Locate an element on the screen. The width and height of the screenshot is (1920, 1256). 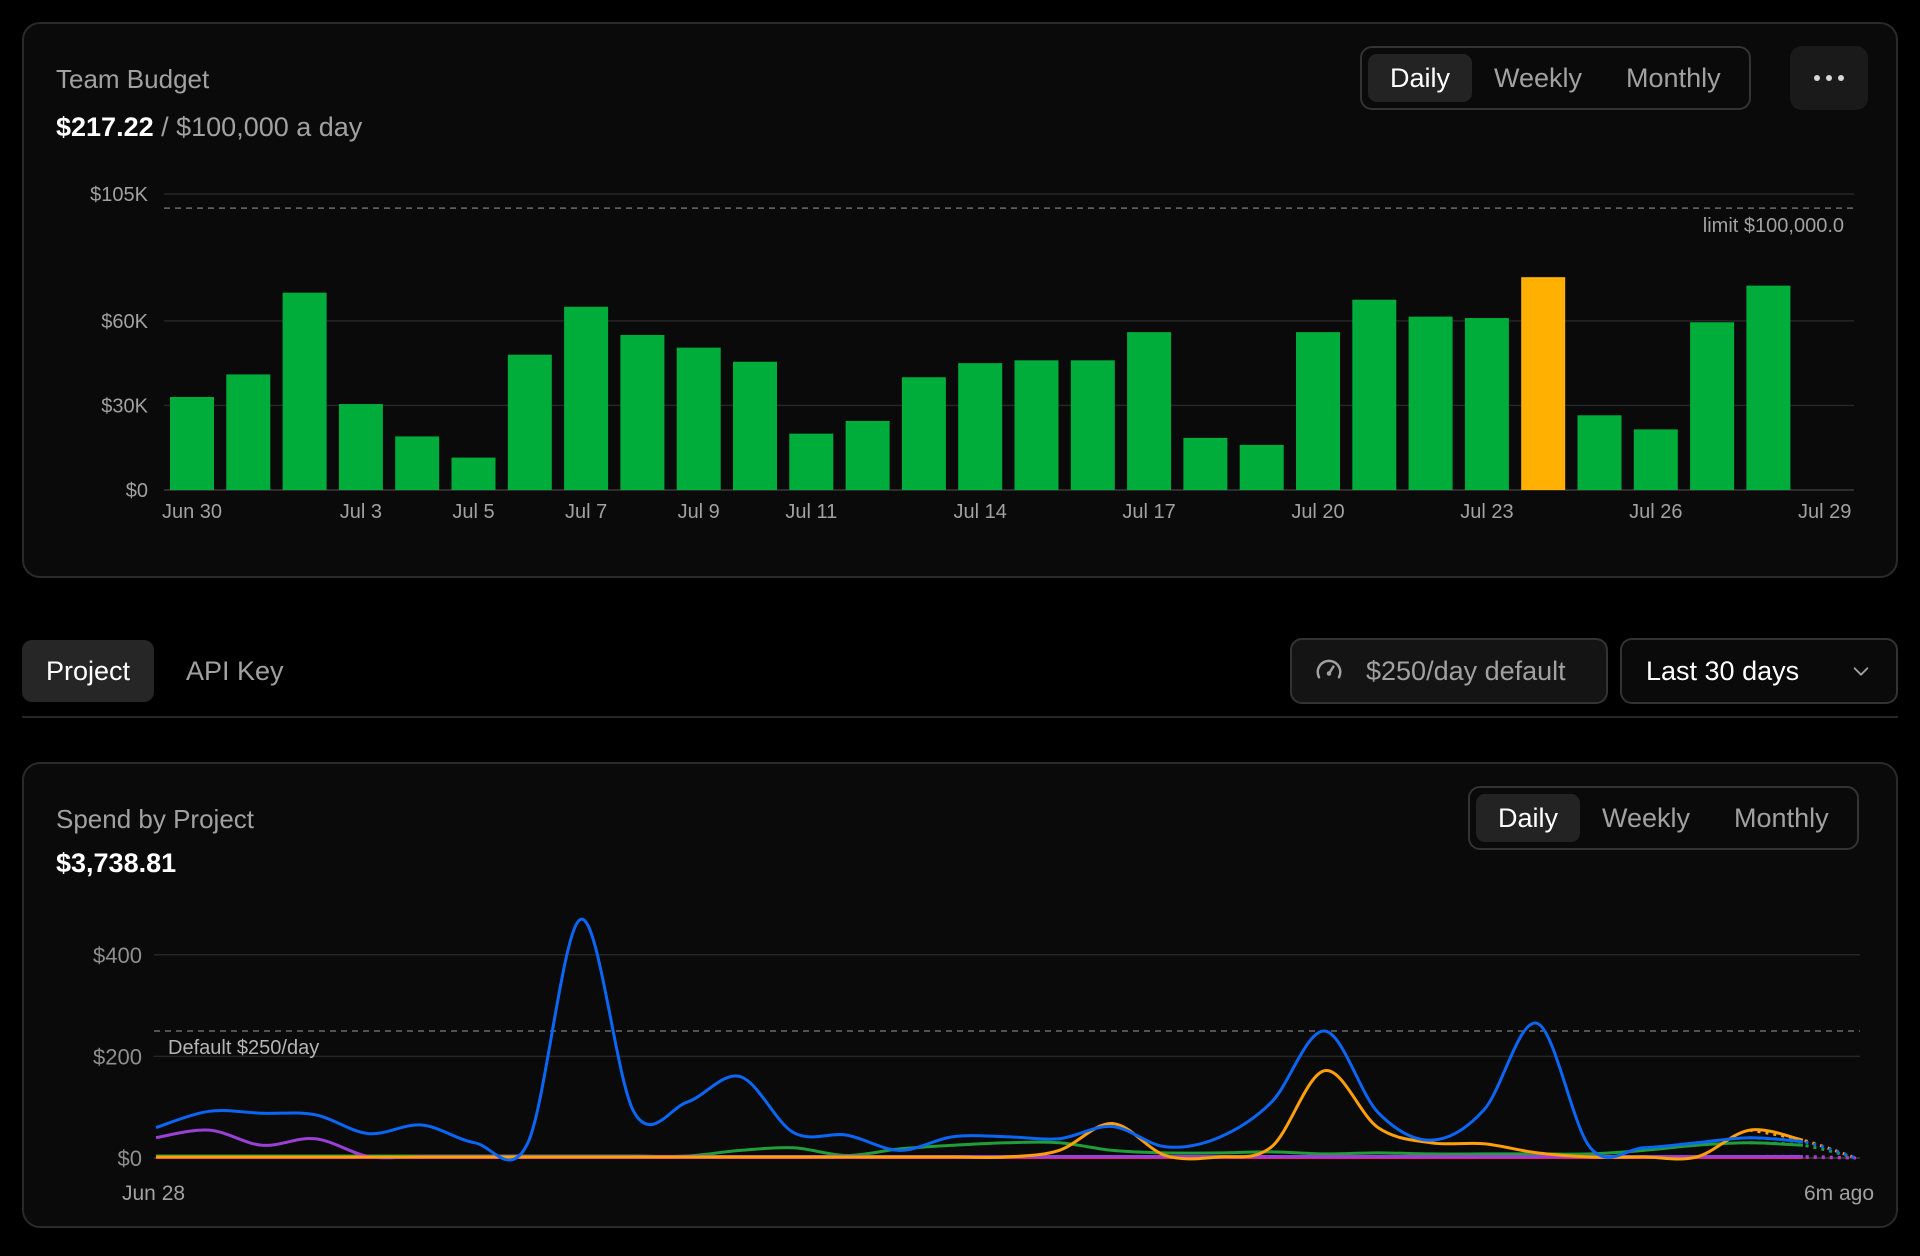
series-line-orange is located at coordinates (979, 1115).